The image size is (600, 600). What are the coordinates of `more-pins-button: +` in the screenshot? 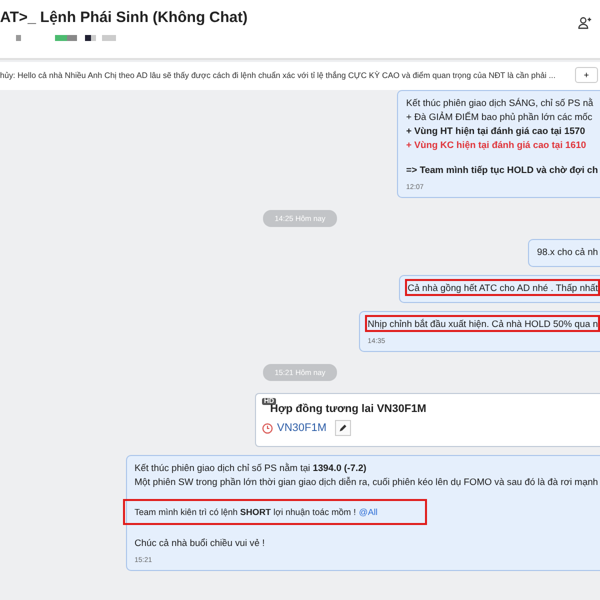 It's located at (586, 75).